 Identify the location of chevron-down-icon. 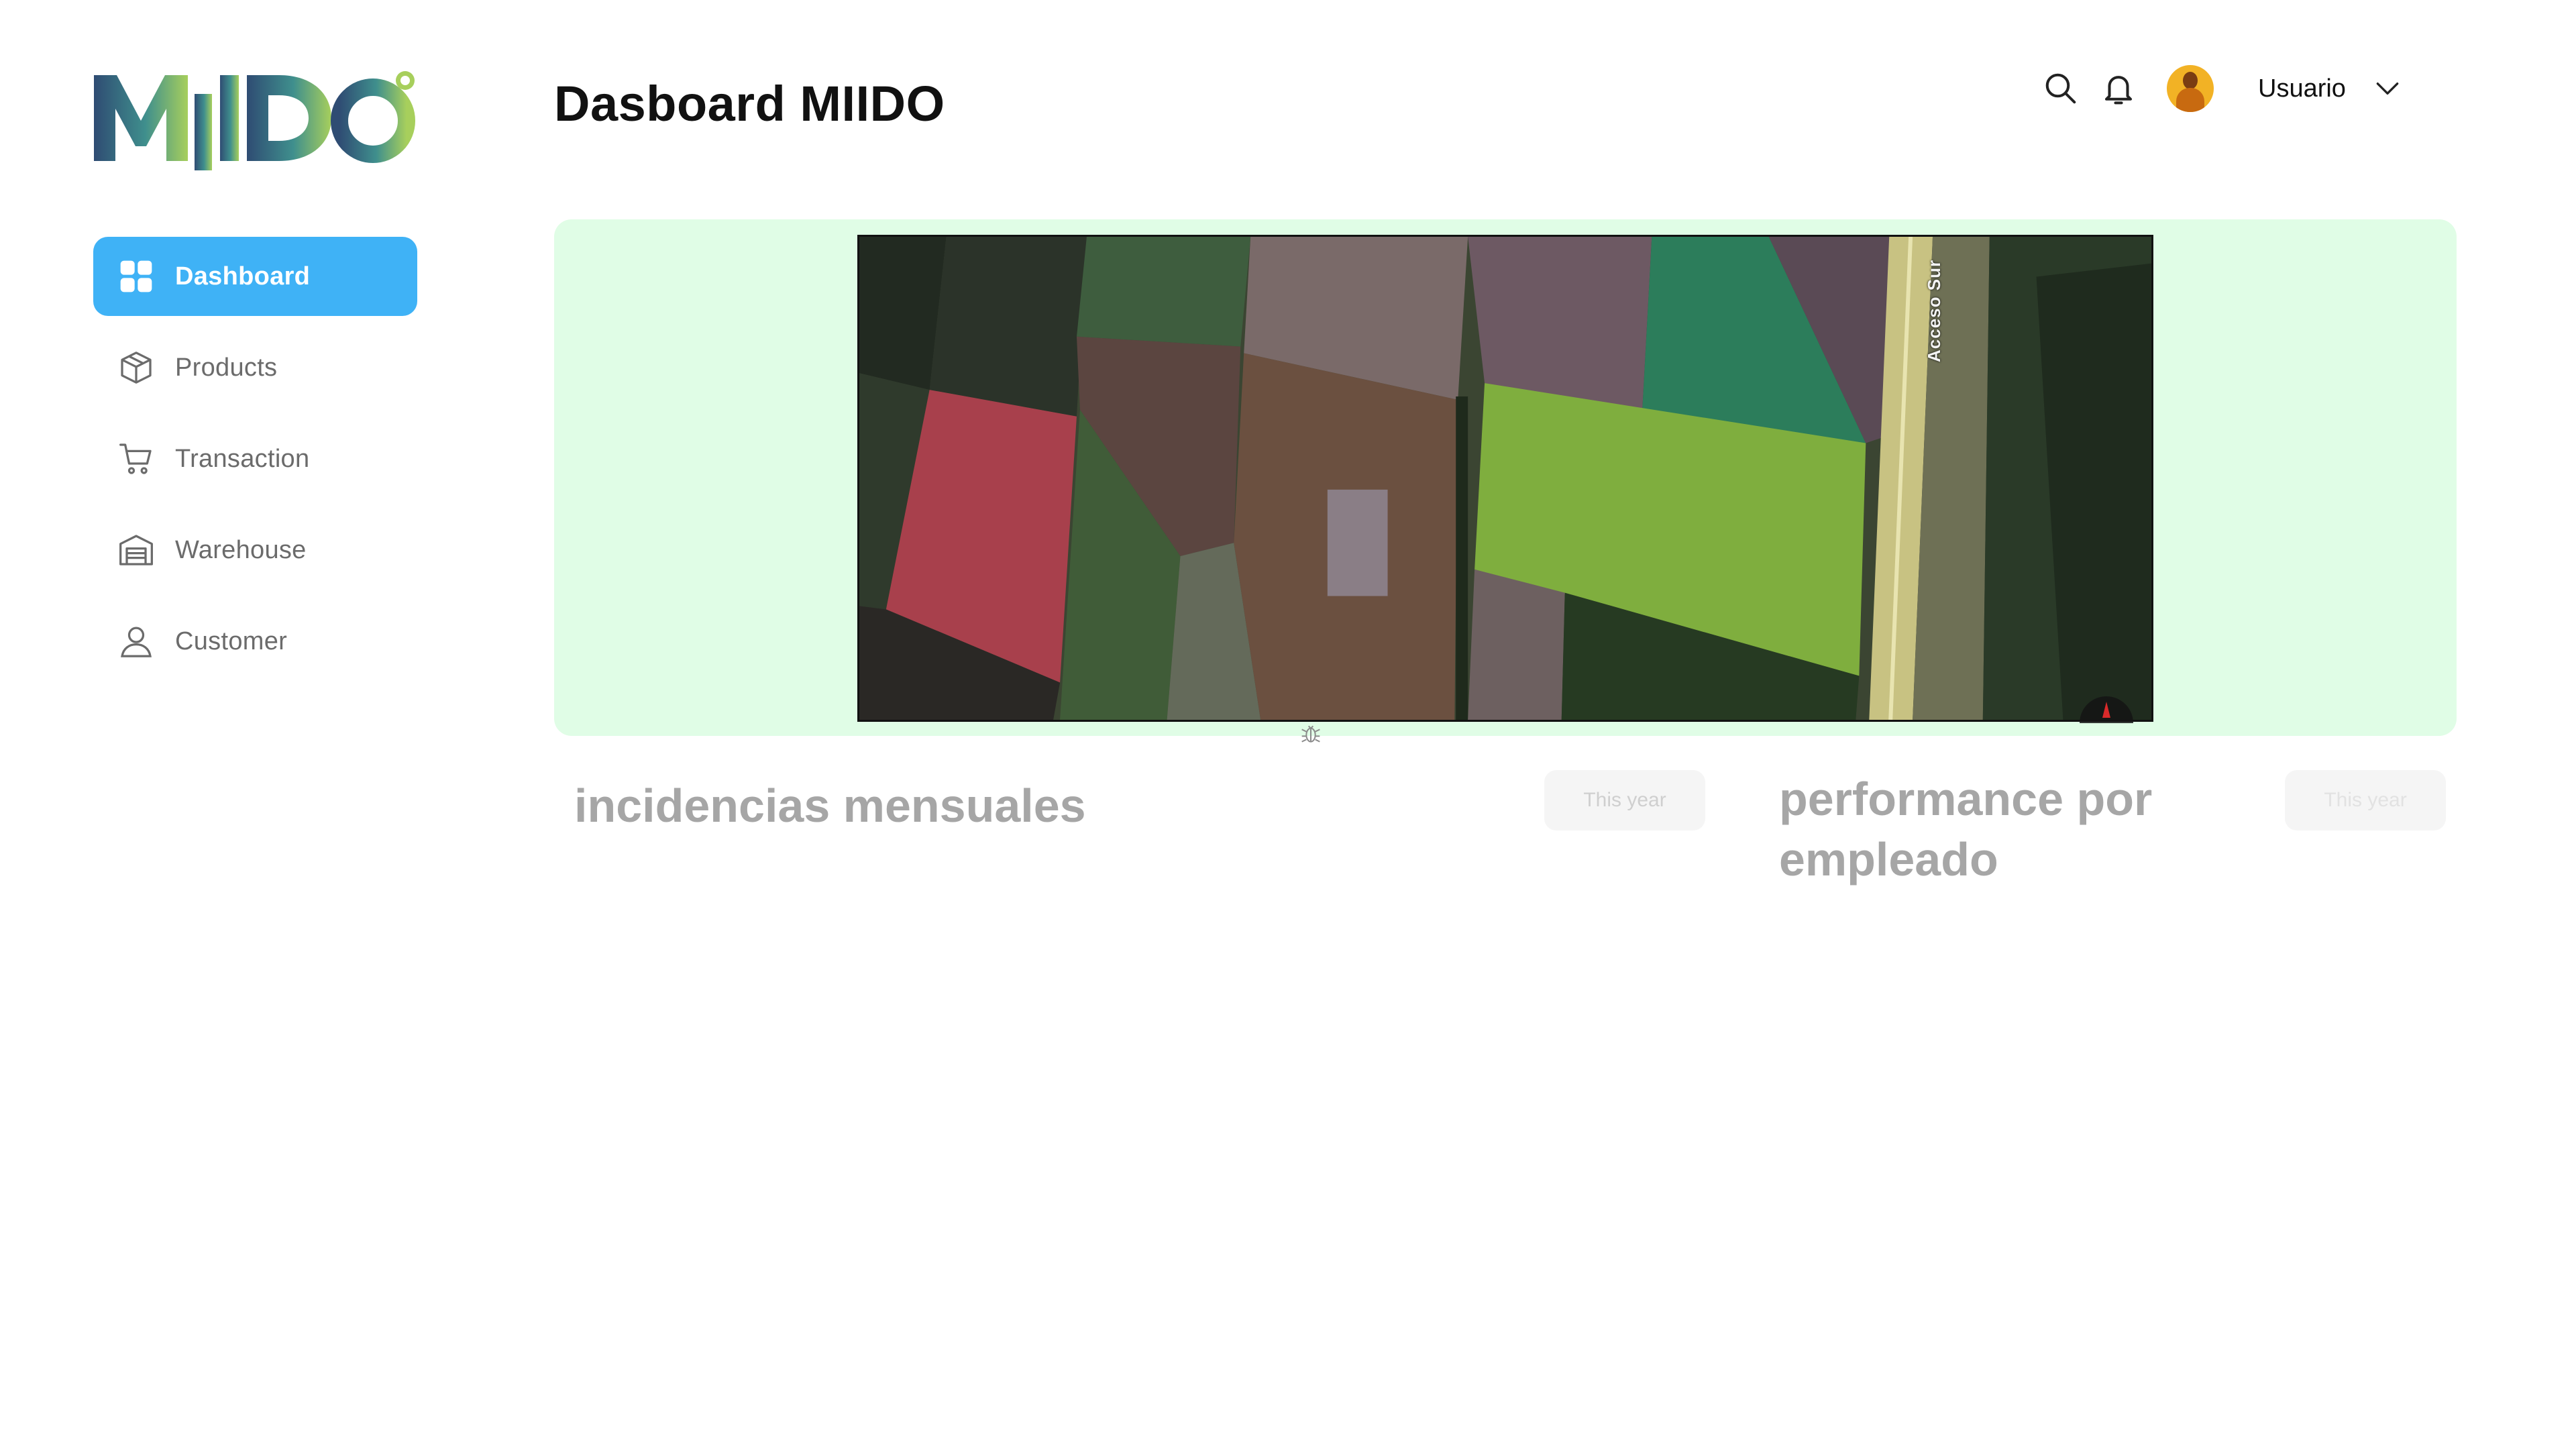
(2387, 88).